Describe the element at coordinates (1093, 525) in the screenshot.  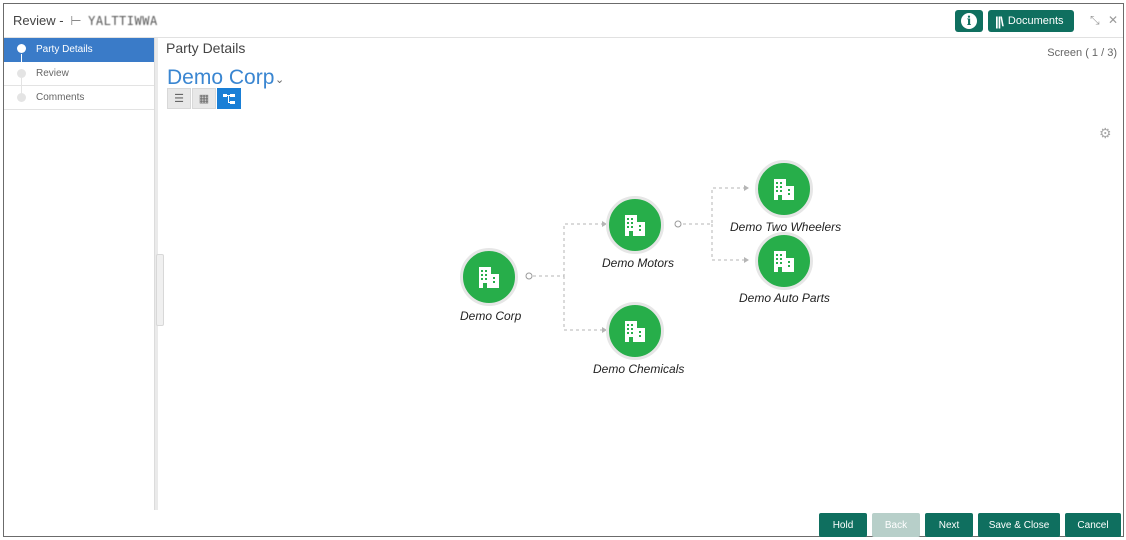
I see `cancel-button: Cancel` at that location.